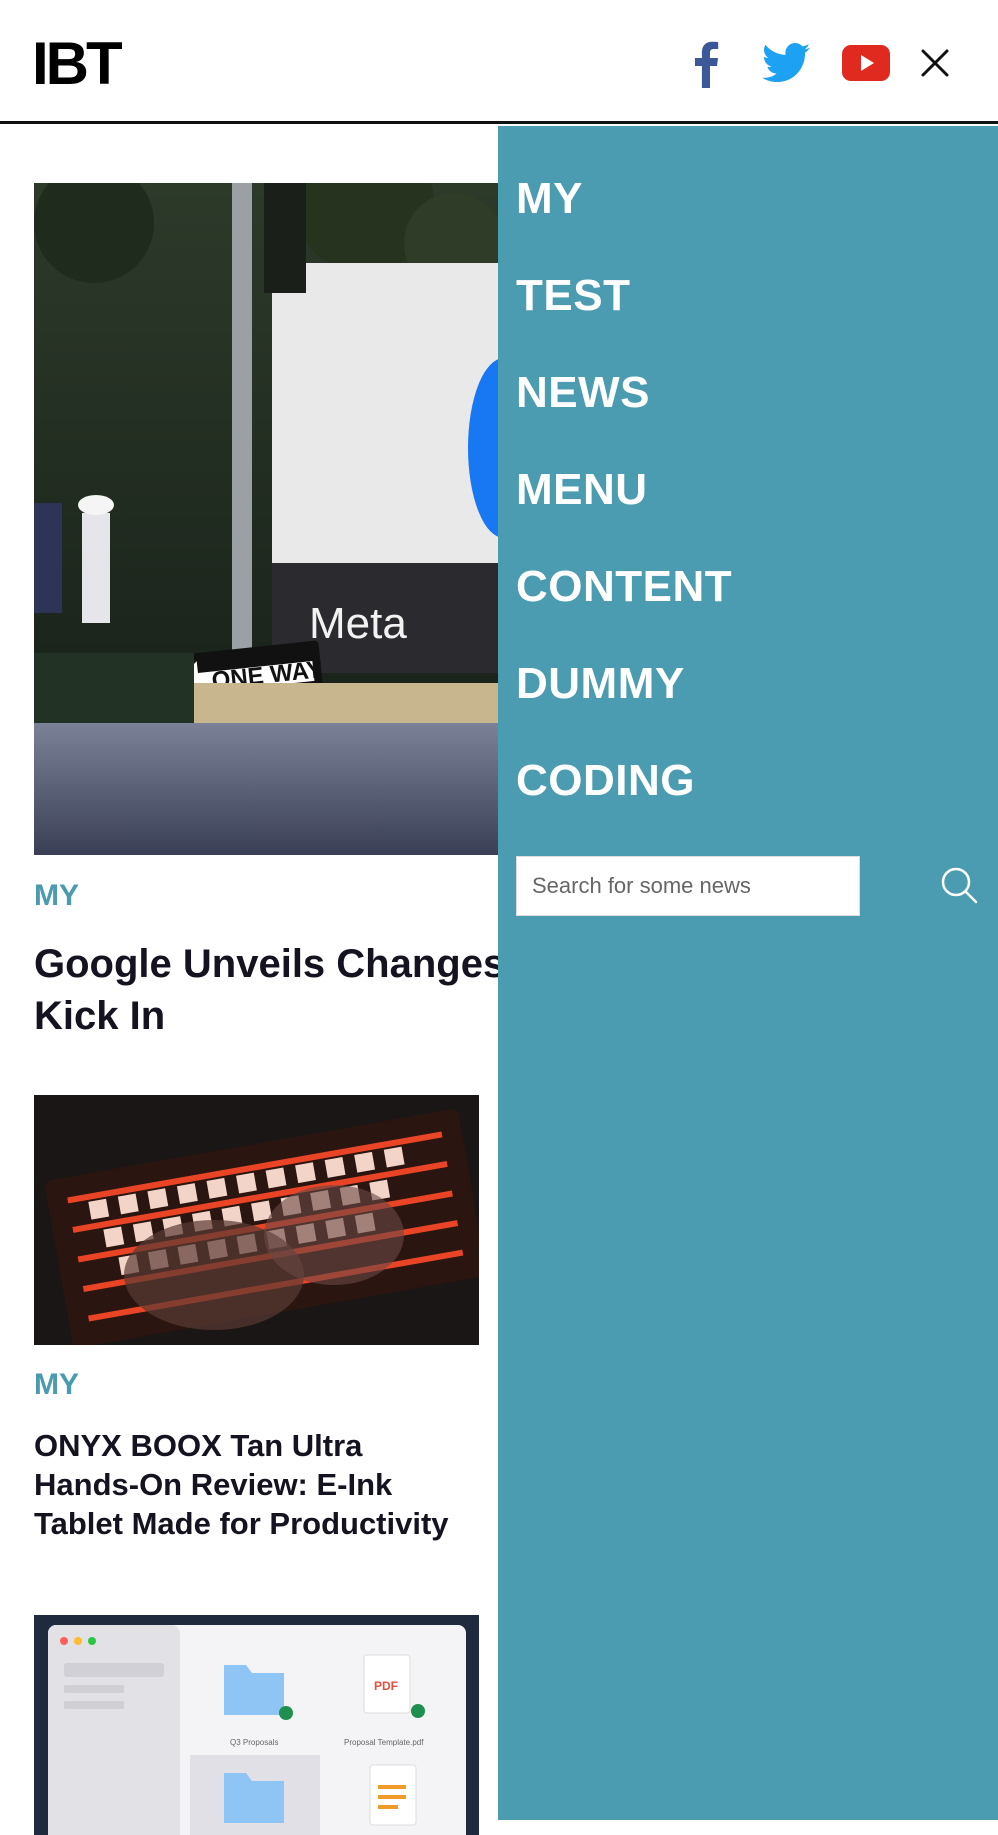  What do you see at coordinates (499, 62) in the screenshot?
I see `site-header: IBT` at bounding box center [499, 62].